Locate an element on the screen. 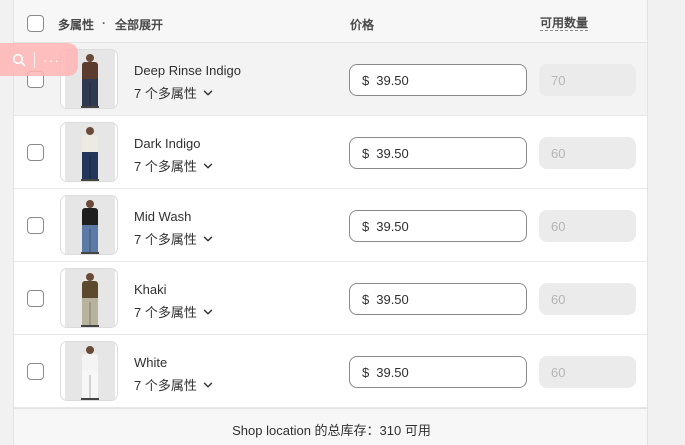 The height and width of the screenshot is (445, 685). toolbar-divider is located at coordinates (34, 59).